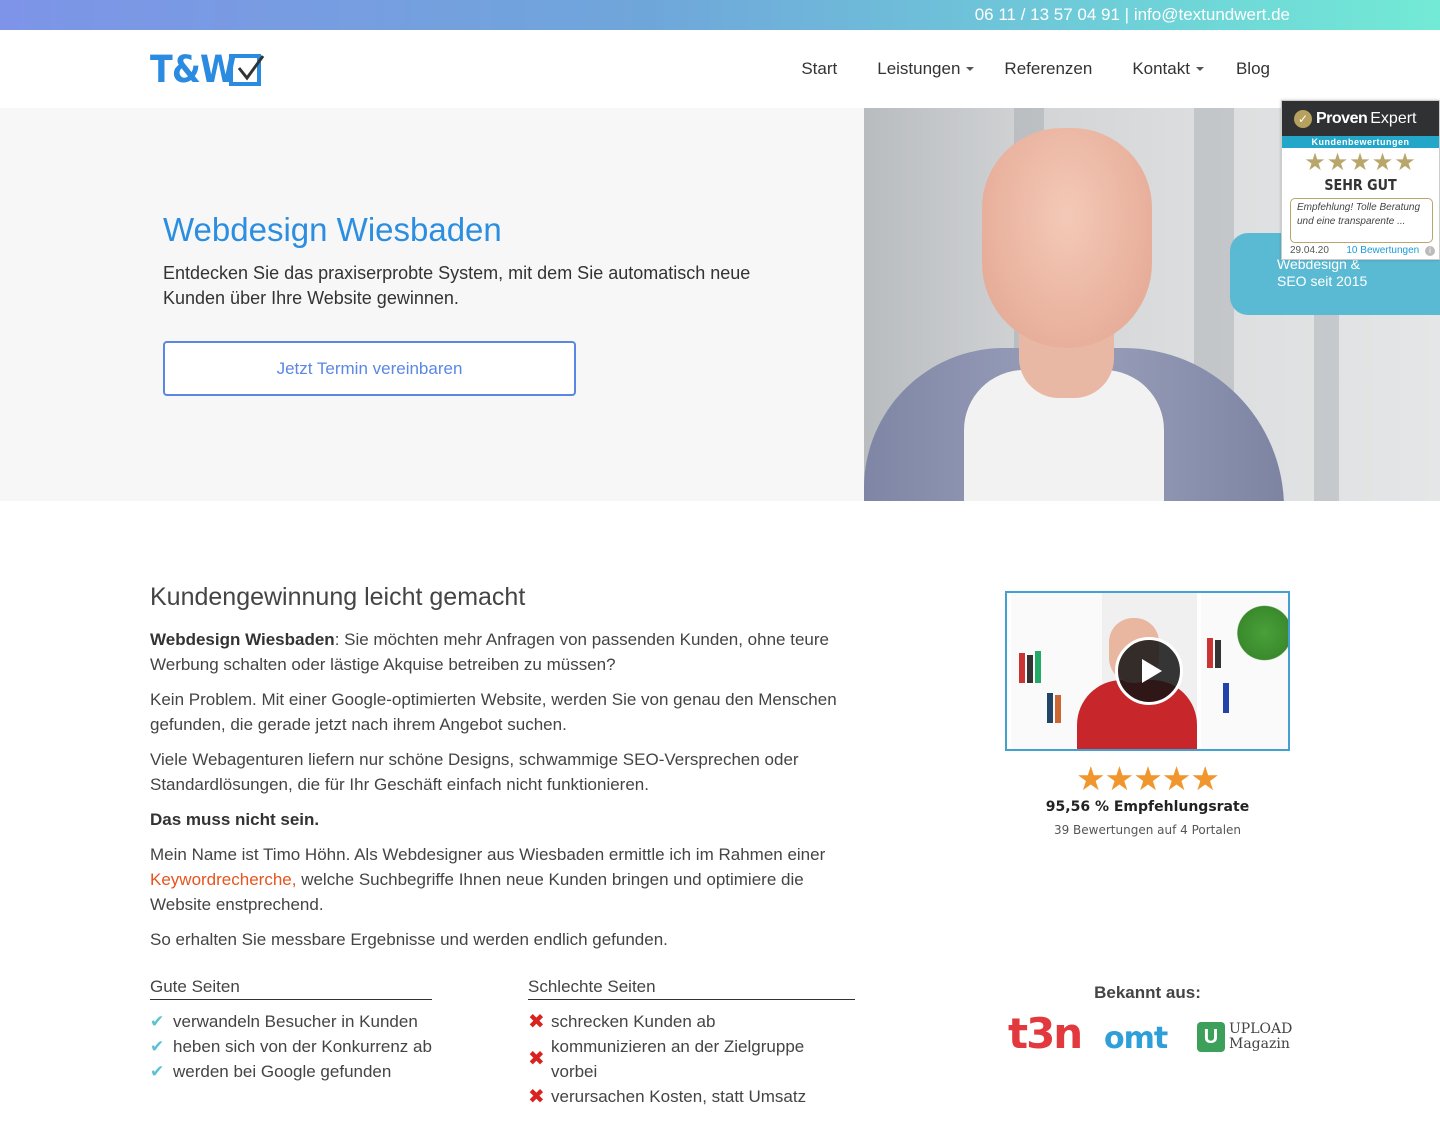 This screenshot has width=1440, height=1123. I want to click on list-item: ✔ heben sich von der Konkurrenz ab, so click(291, 1046).